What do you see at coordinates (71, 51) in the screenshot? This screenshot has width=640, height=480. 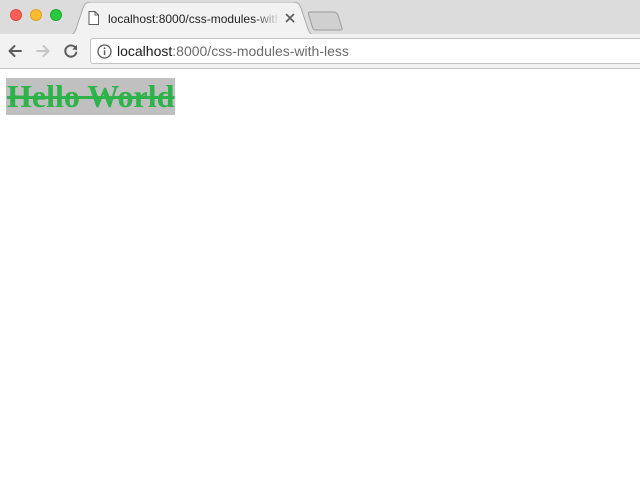 I see `reload-icon` at bounding box center [71, 51].